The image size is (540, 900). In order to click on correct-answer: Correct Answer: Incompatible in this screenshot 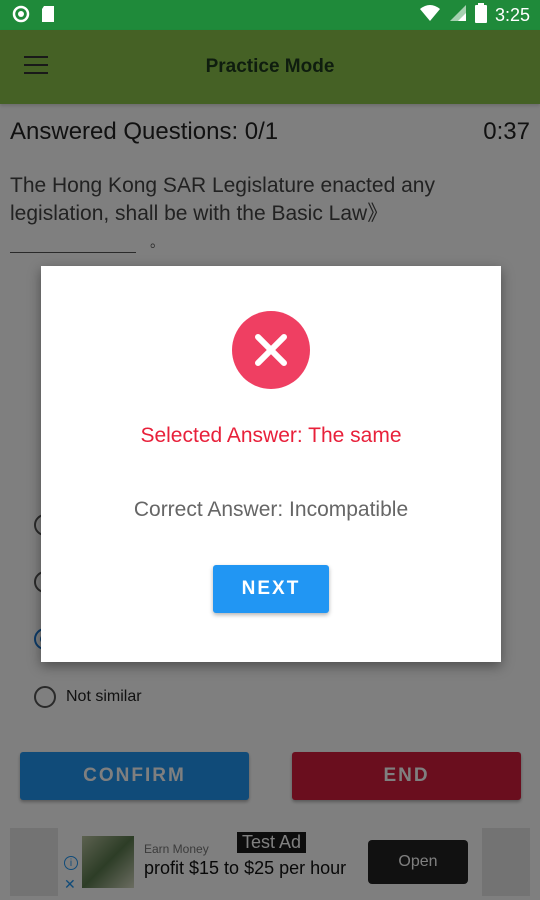, I will do `click(271, 509)`.